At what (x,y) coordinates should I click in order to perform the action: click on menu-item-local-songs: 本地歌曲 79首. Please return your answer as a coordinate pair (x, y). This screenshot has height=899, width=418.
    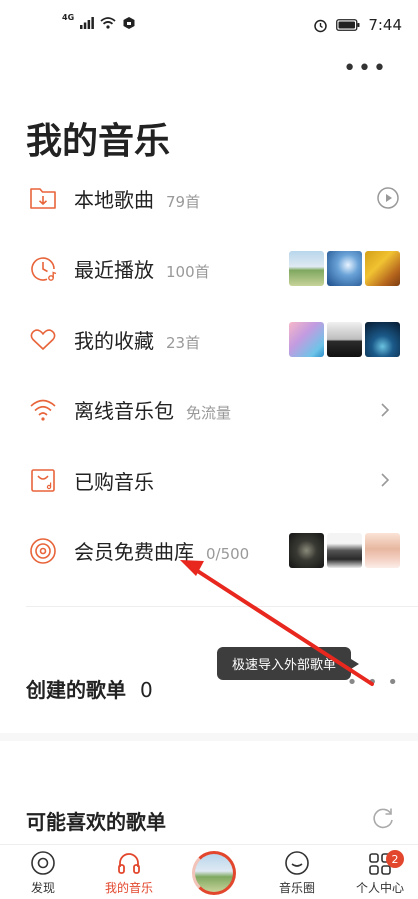
    Looking at the image, I should click on (209, 198).